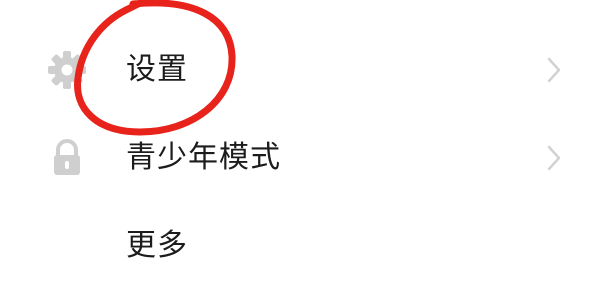  I want to click on more-icon, so click(67, 246).